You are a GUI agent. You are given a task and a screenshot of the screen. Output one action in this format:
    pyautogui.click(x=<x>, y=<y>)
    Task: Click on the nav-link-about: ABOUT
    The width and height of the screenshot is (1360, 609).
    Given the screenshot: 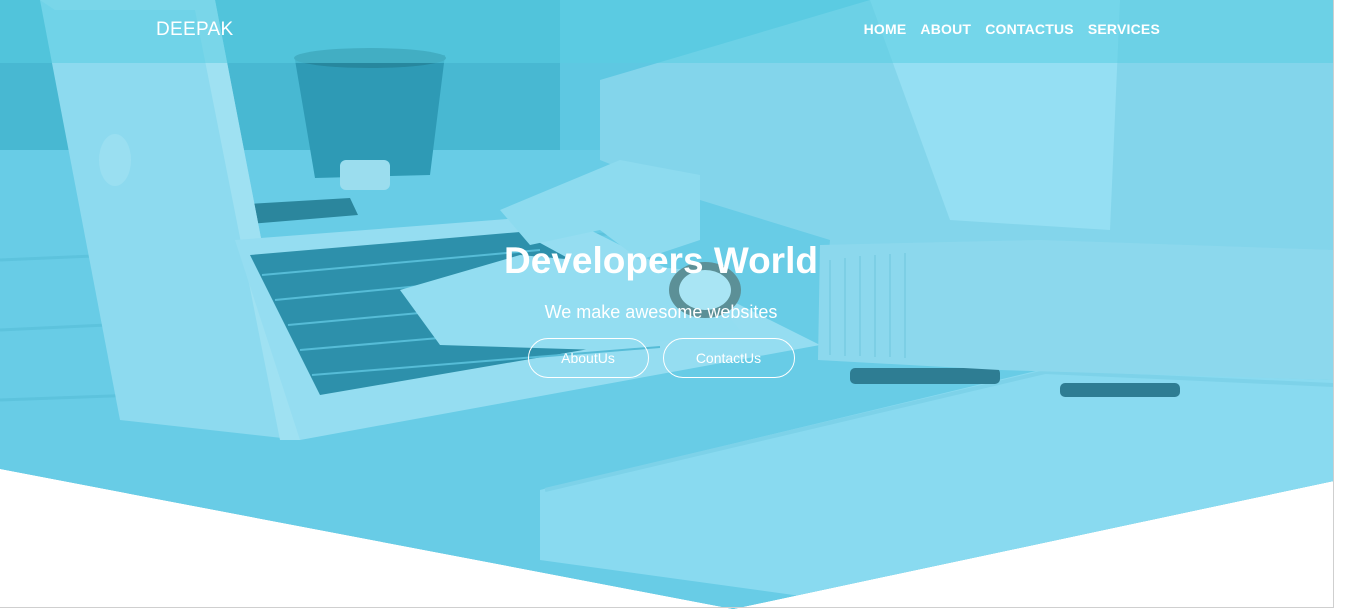 What is the action you would take?
    pyautogui.click(x=945, y=29)
    